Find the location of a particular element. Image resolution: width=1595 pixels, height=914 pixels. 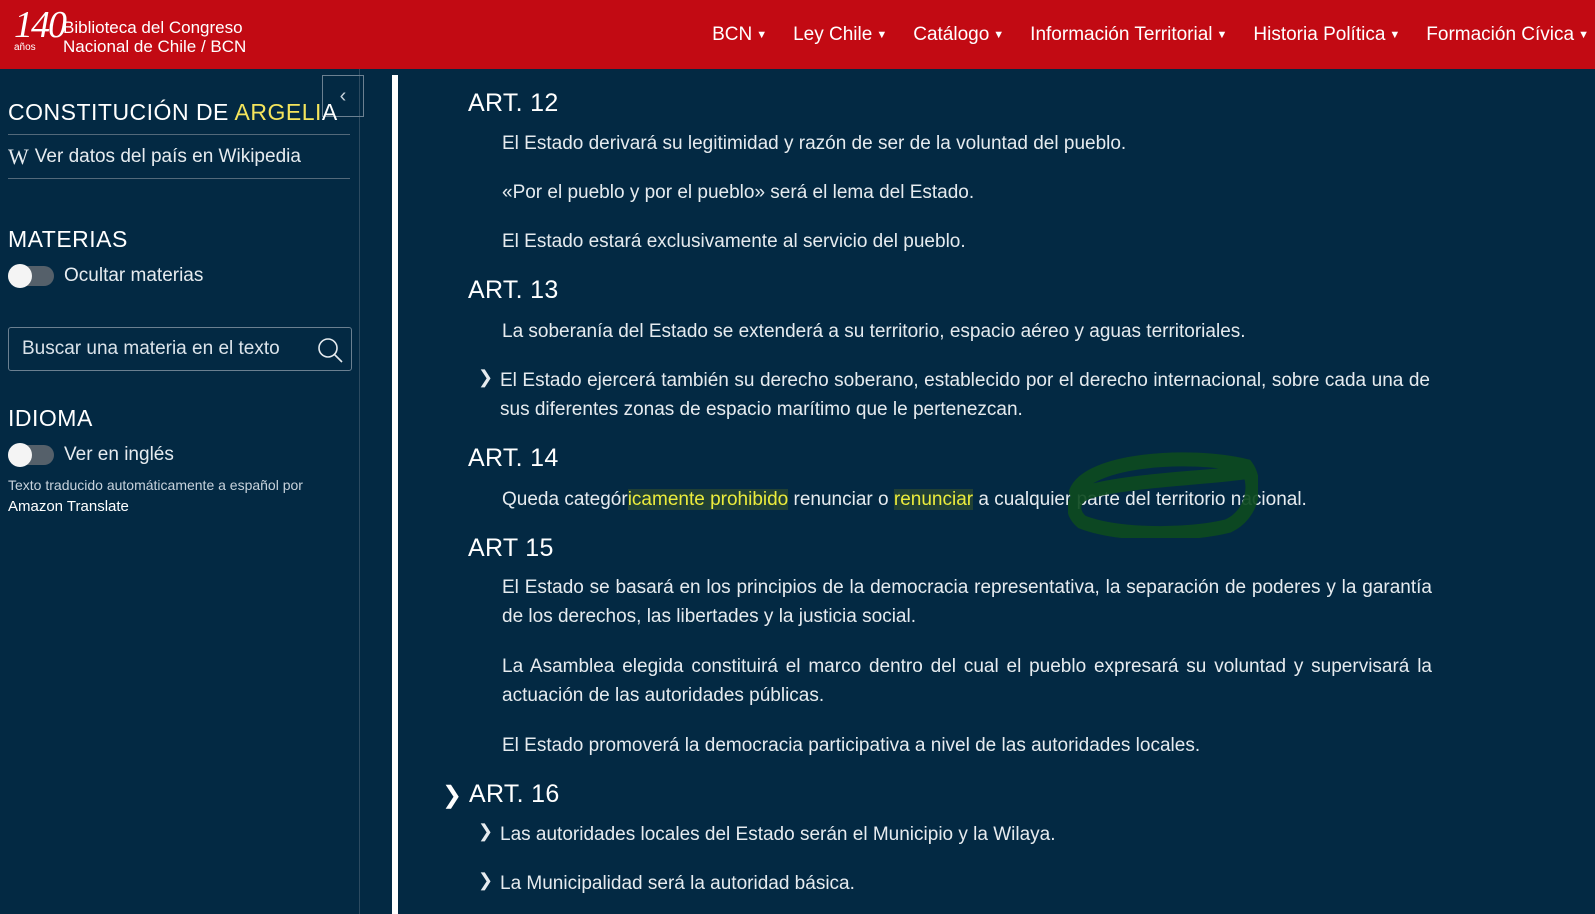

logo-anos: años is located at coordinates (25, 47).